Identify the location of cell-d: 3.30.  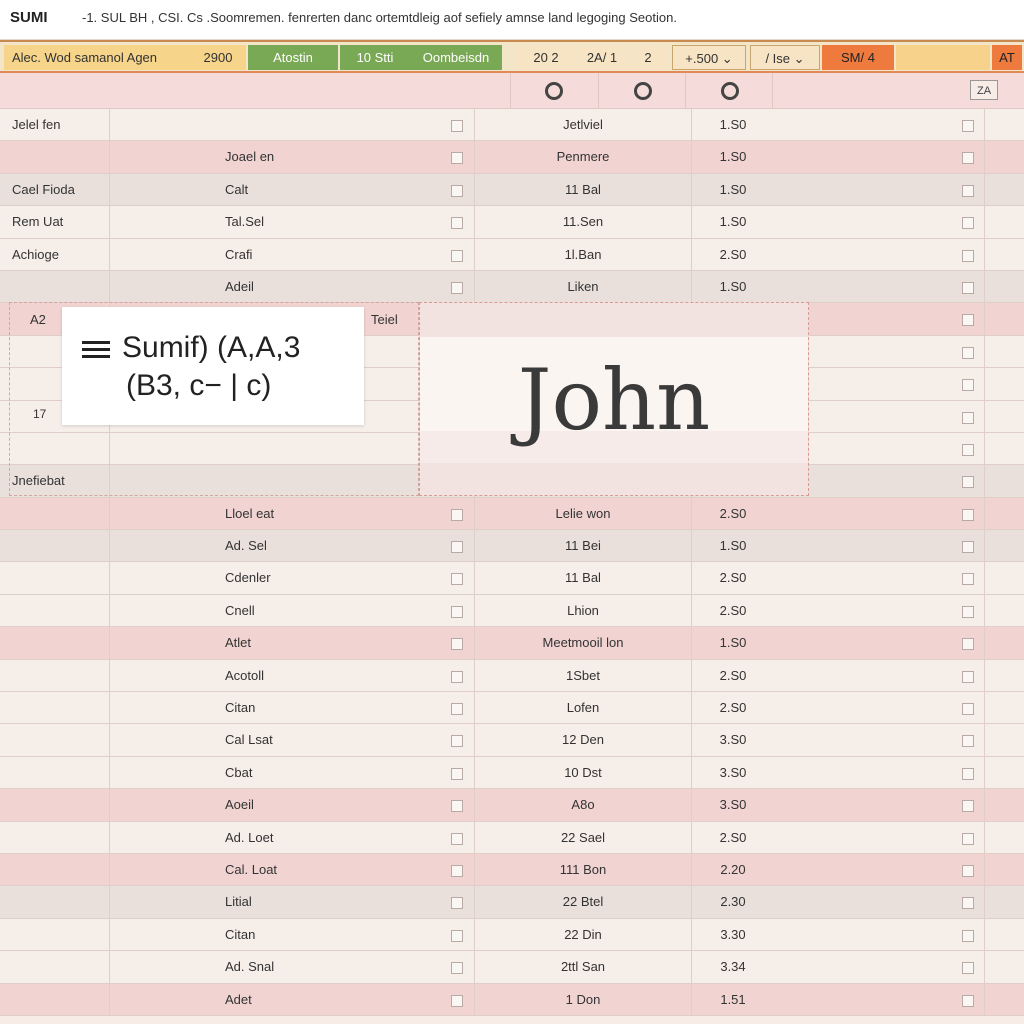
(733, 934).